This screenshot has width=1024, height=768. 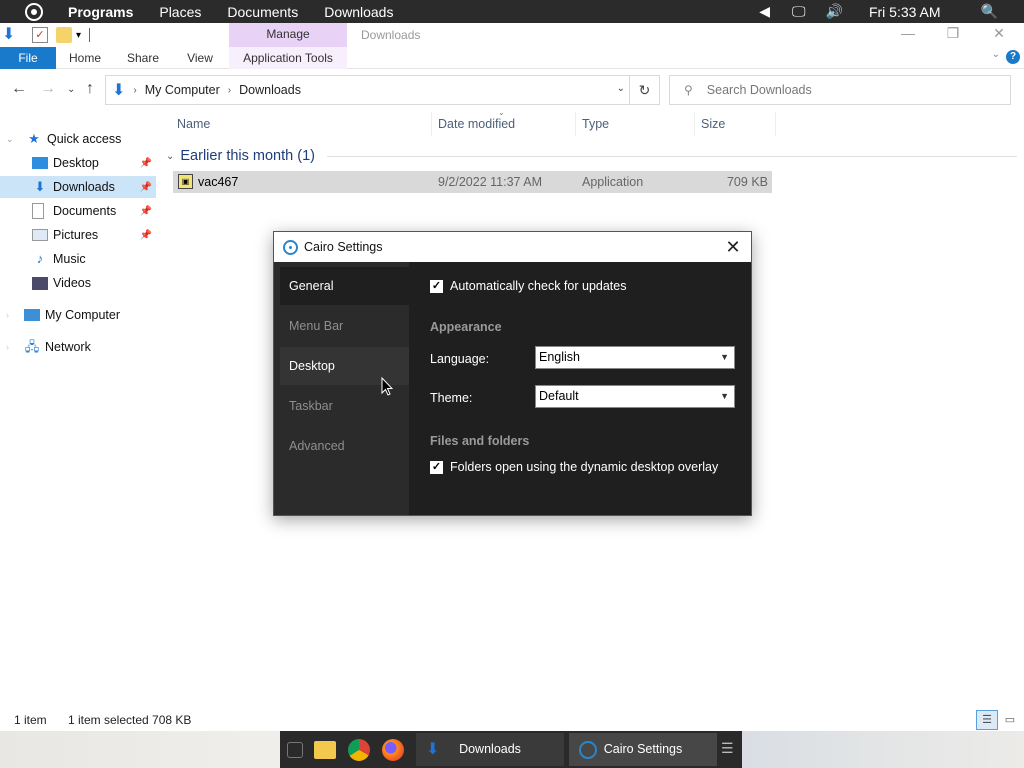 I want to click on nav-my-computer: › My Computer, so click(x=78, y=315).